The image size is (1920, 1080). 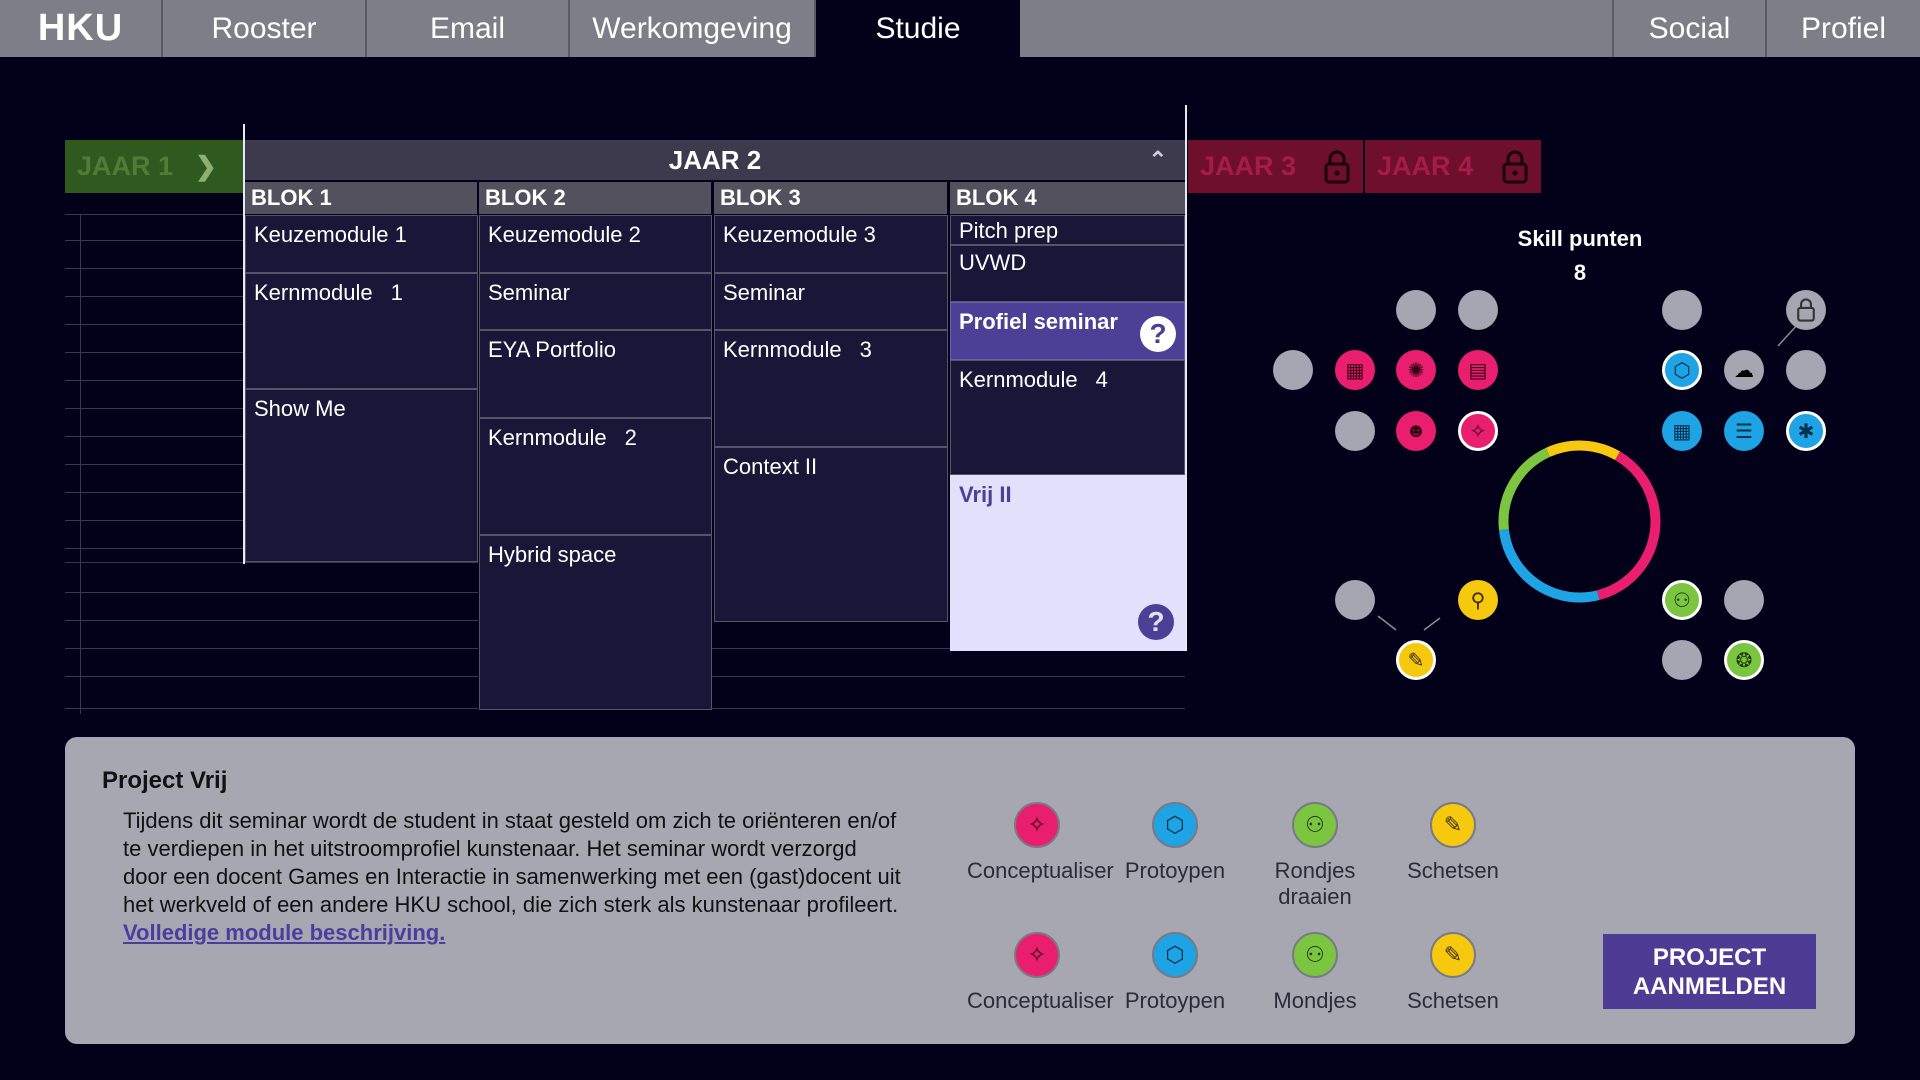 I want to click on module-cell: Kernmodule 4, so click(x=1067, y=417).